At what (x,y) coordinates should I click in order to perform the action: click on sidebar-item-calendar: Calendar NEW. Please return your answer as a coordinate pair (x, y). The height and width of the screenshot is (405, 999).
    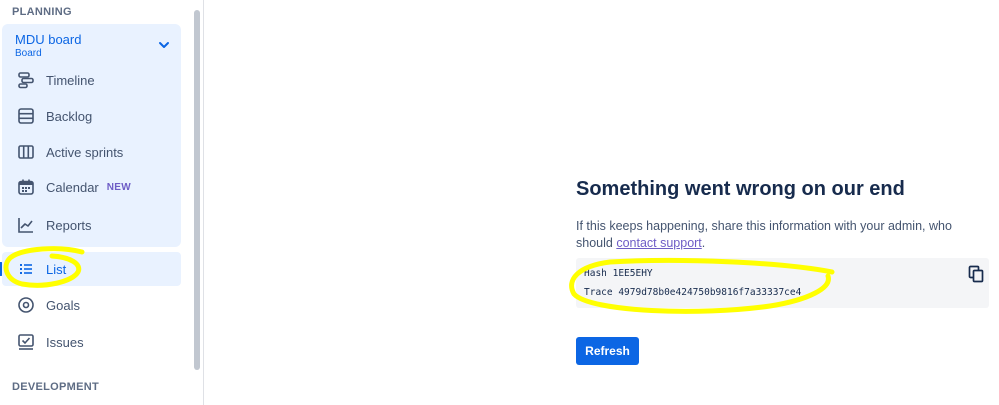
    Looking at the image, I should click on (91, 187).